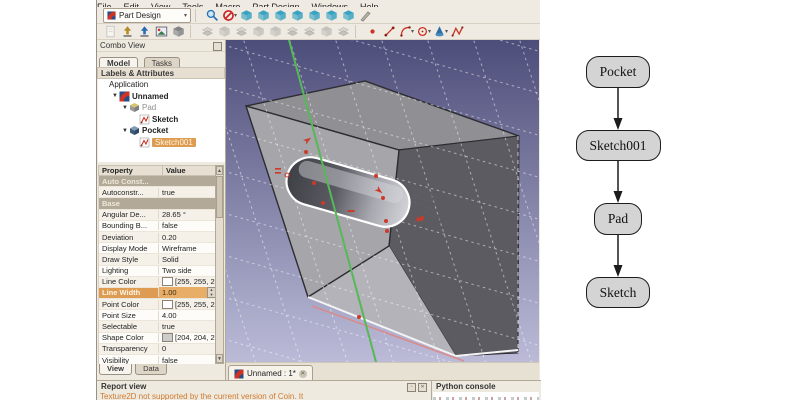  I want to click on groove-icon, so click(258, 31).